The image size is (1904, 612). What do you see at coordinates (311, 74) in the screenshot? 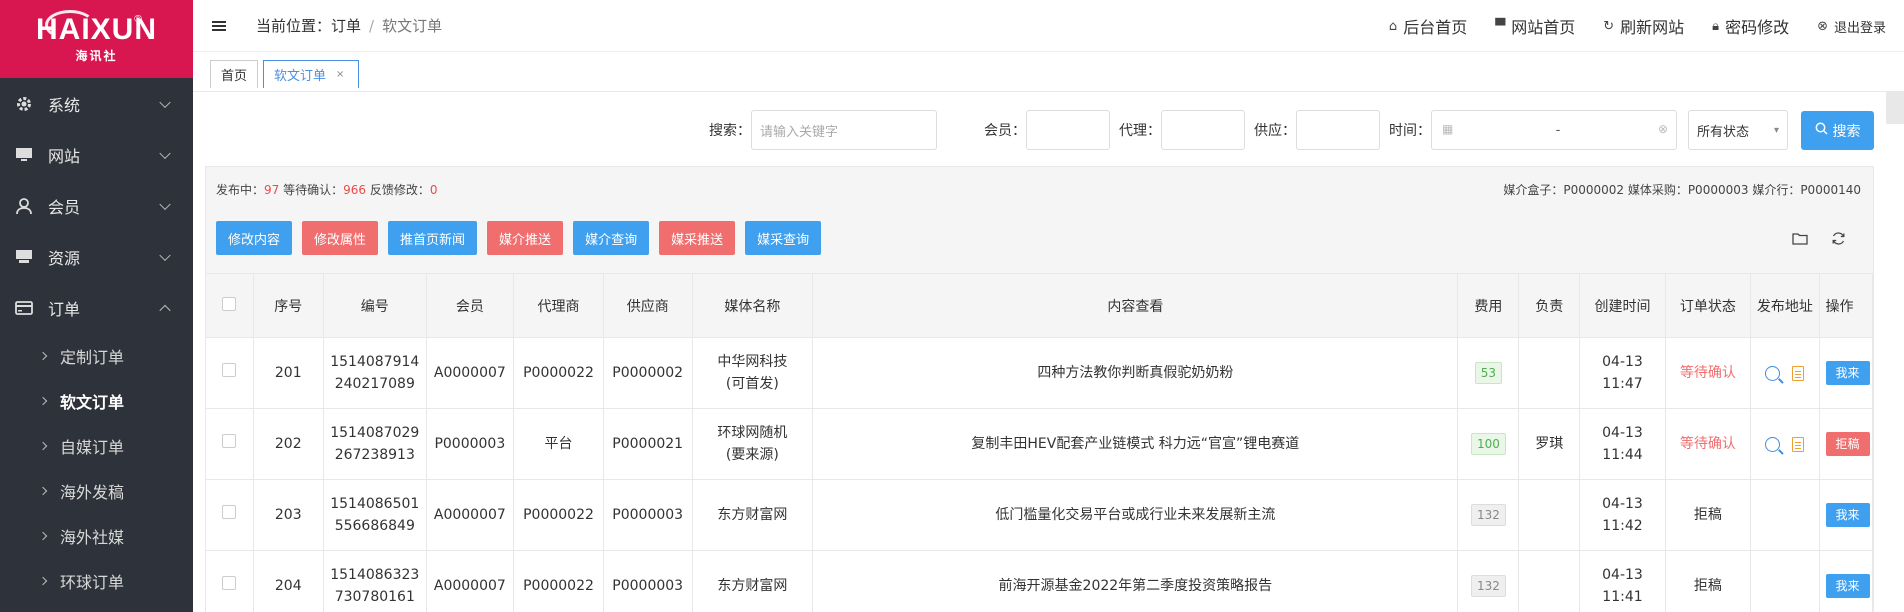
I see `tab-article-orders: 软文订单 ×` at bounding box center [311, 74].